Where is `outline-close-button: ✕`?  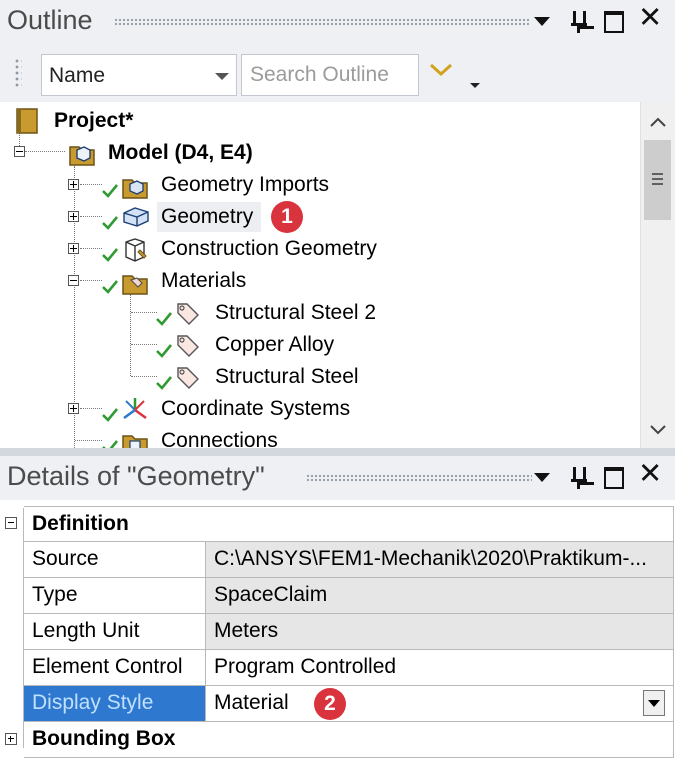 outline-close-button: ✕ is located at coordinates (650, 19).